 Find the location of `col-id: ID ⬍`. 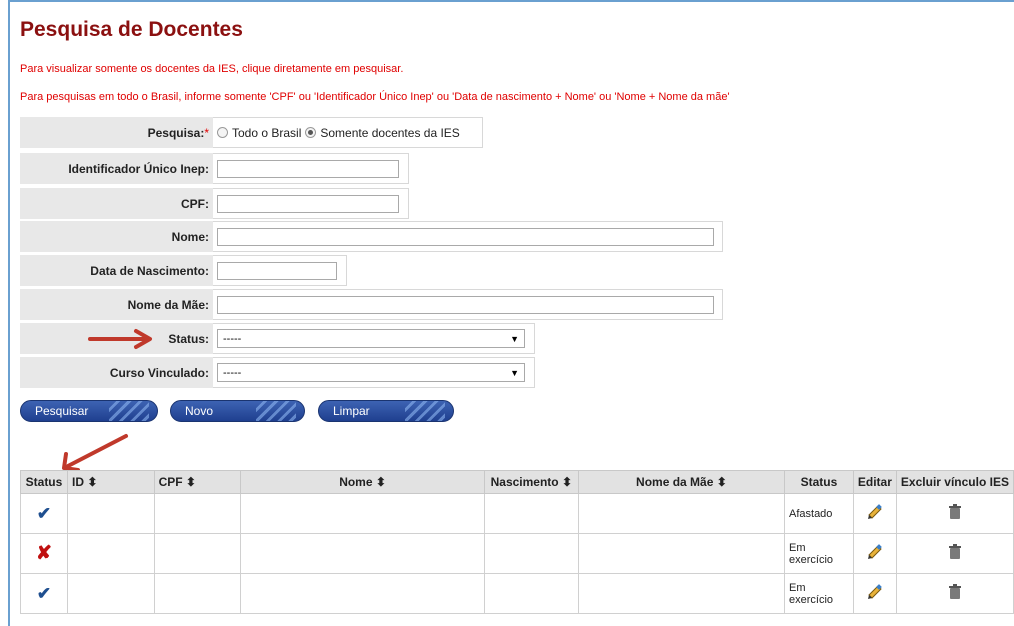

col-id: ID ⬍ is located at coordinates (110, 482).